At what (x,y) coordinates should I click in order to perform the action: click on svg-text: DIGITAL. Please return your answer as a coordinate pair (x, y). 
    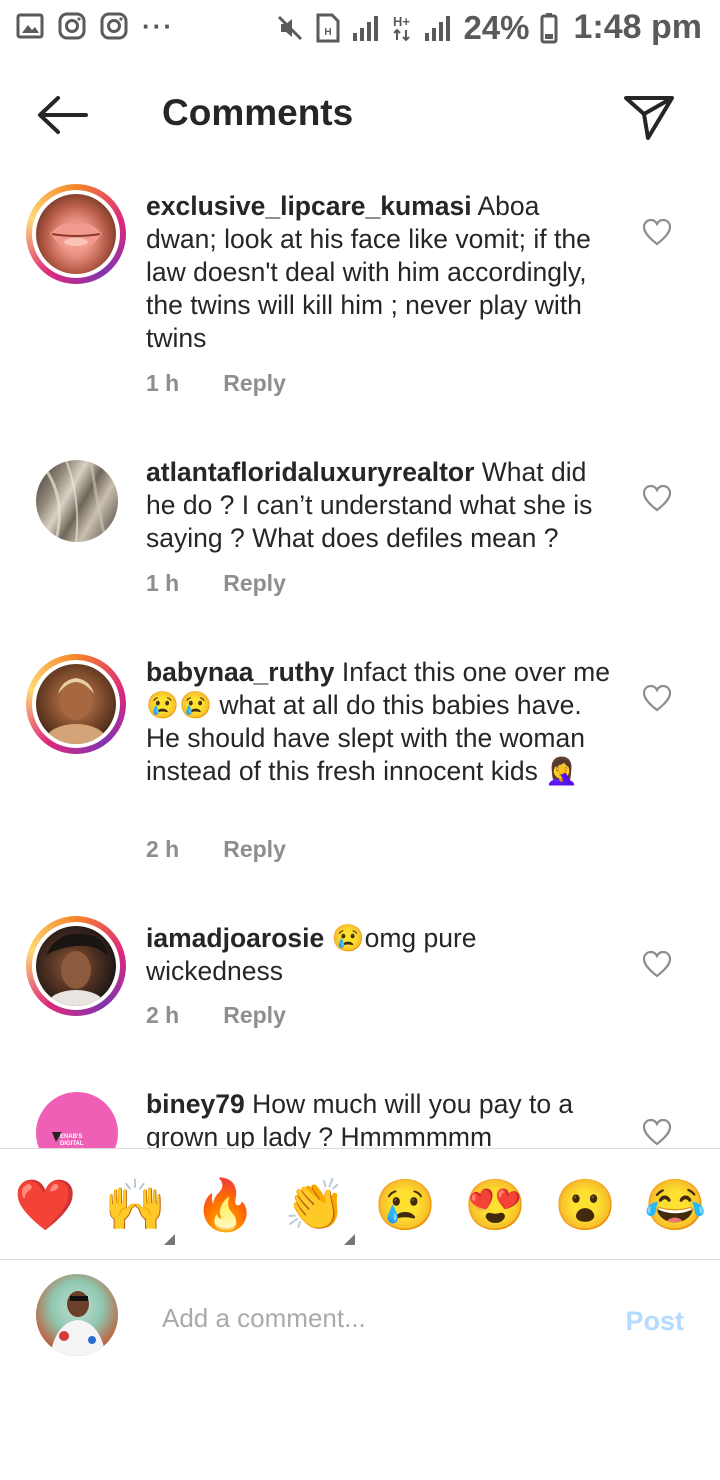
    Looking at the image, I should click on (72, 1144).